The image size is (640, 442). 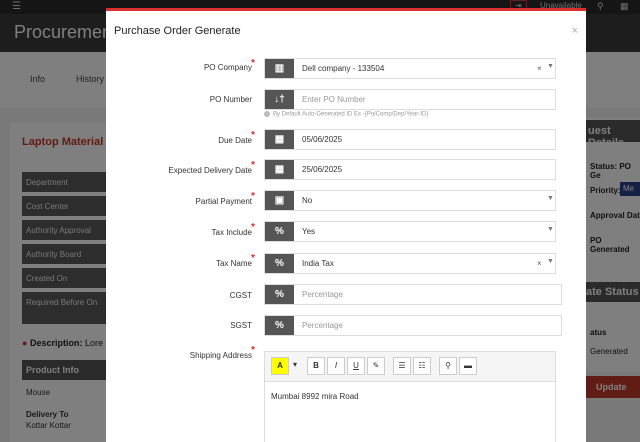 What do you see at coordinates (295, 366) in the screenshot?
I see `chevron-down-icon: ▾` at bounding box center [295, 366].